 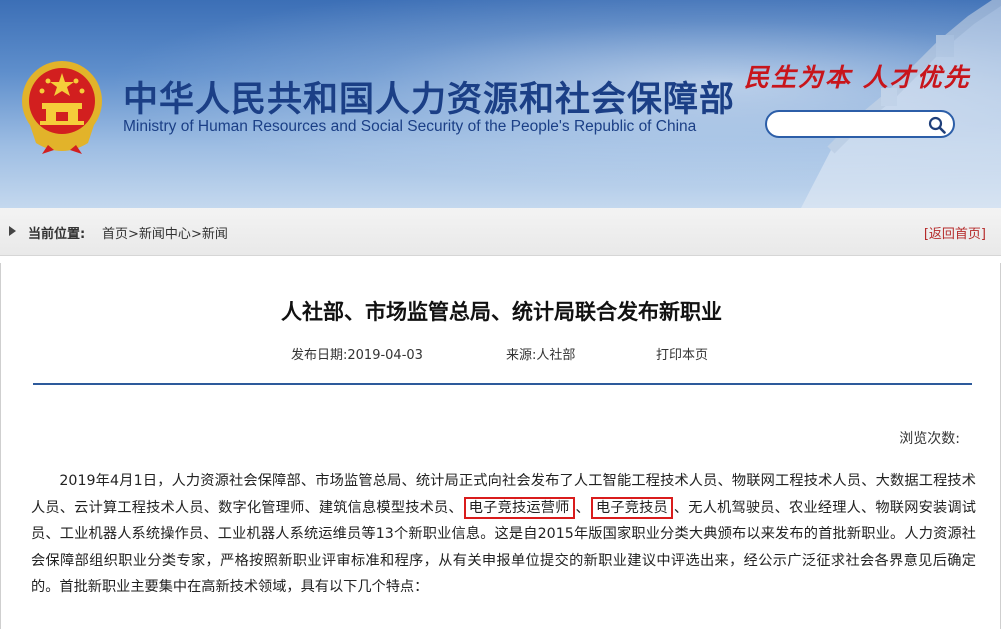 What do you see at coordinates (12, 231) in the screenshot?
I see `arrow-right-icon` at bounding box center [12, 231].